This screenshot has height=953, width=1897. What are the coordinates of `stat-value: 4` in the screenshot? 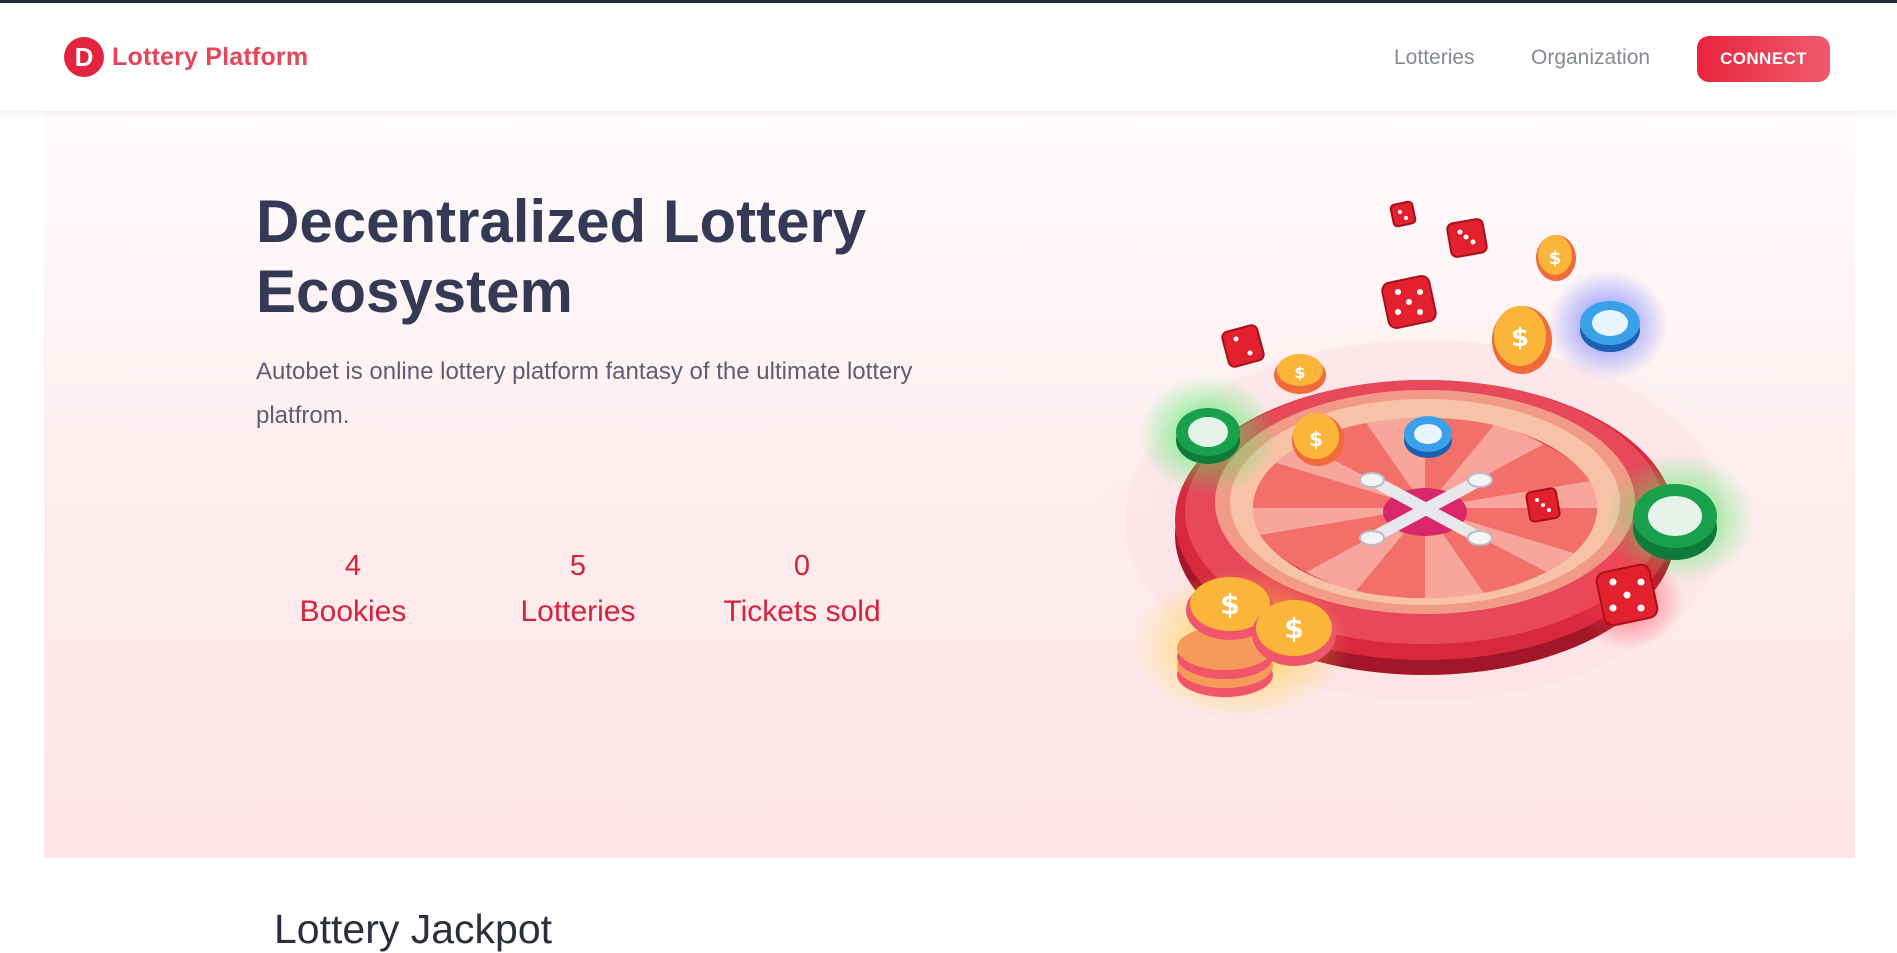 It's located at (353, 566).